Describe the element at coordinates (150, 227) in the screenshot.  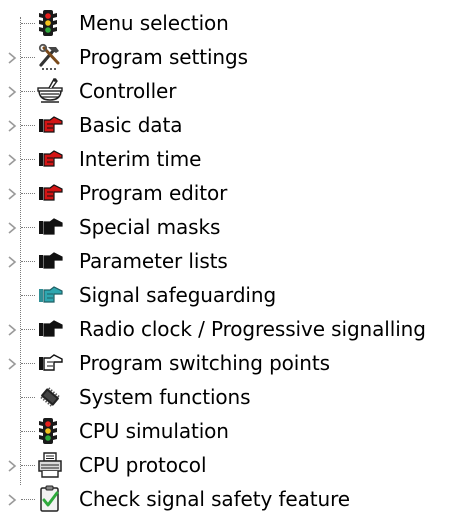
I see `tree-item-label: Special masks` at that location.